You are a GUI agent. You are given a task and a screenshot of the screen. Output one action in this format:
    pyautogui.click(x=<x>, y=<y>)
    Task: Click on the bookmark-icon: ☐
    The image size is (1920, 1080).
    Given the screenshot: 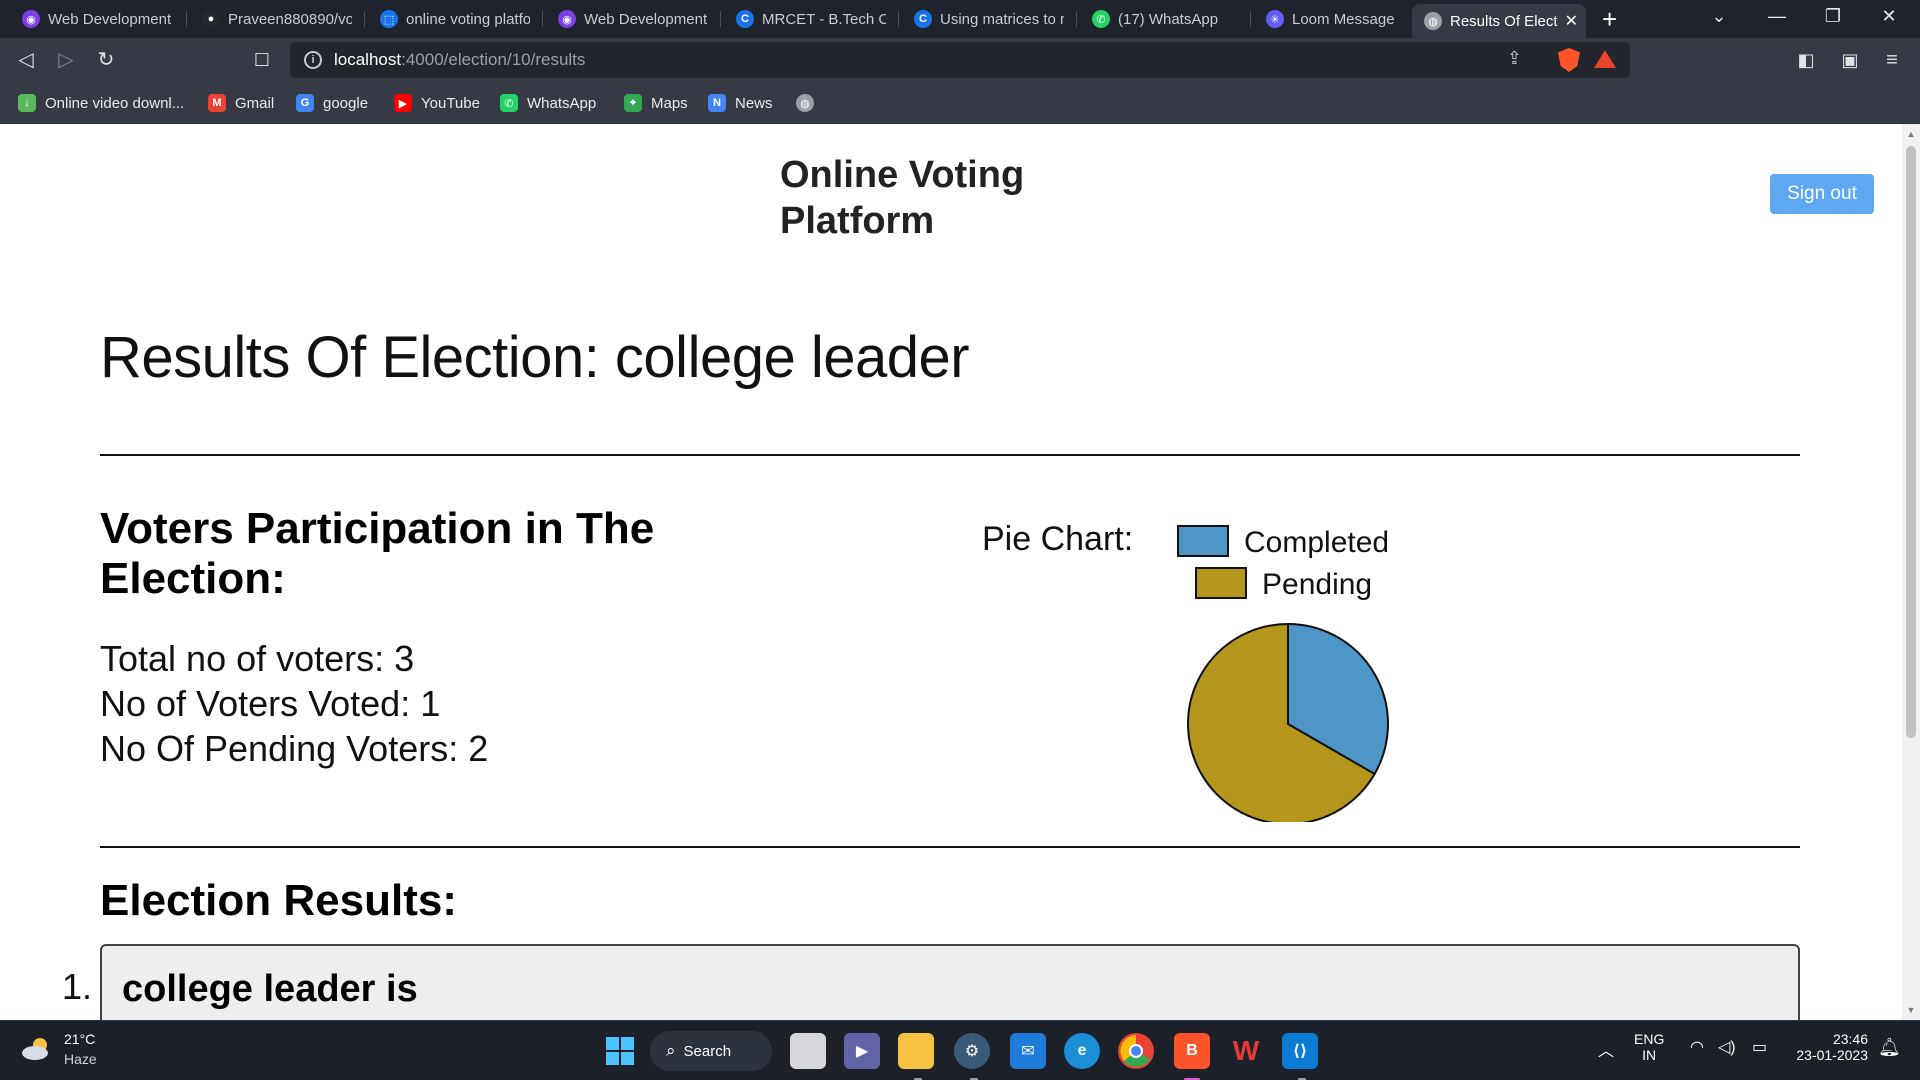 What is the action you would take?
    pyautogui.click(x=262, y=60)
    